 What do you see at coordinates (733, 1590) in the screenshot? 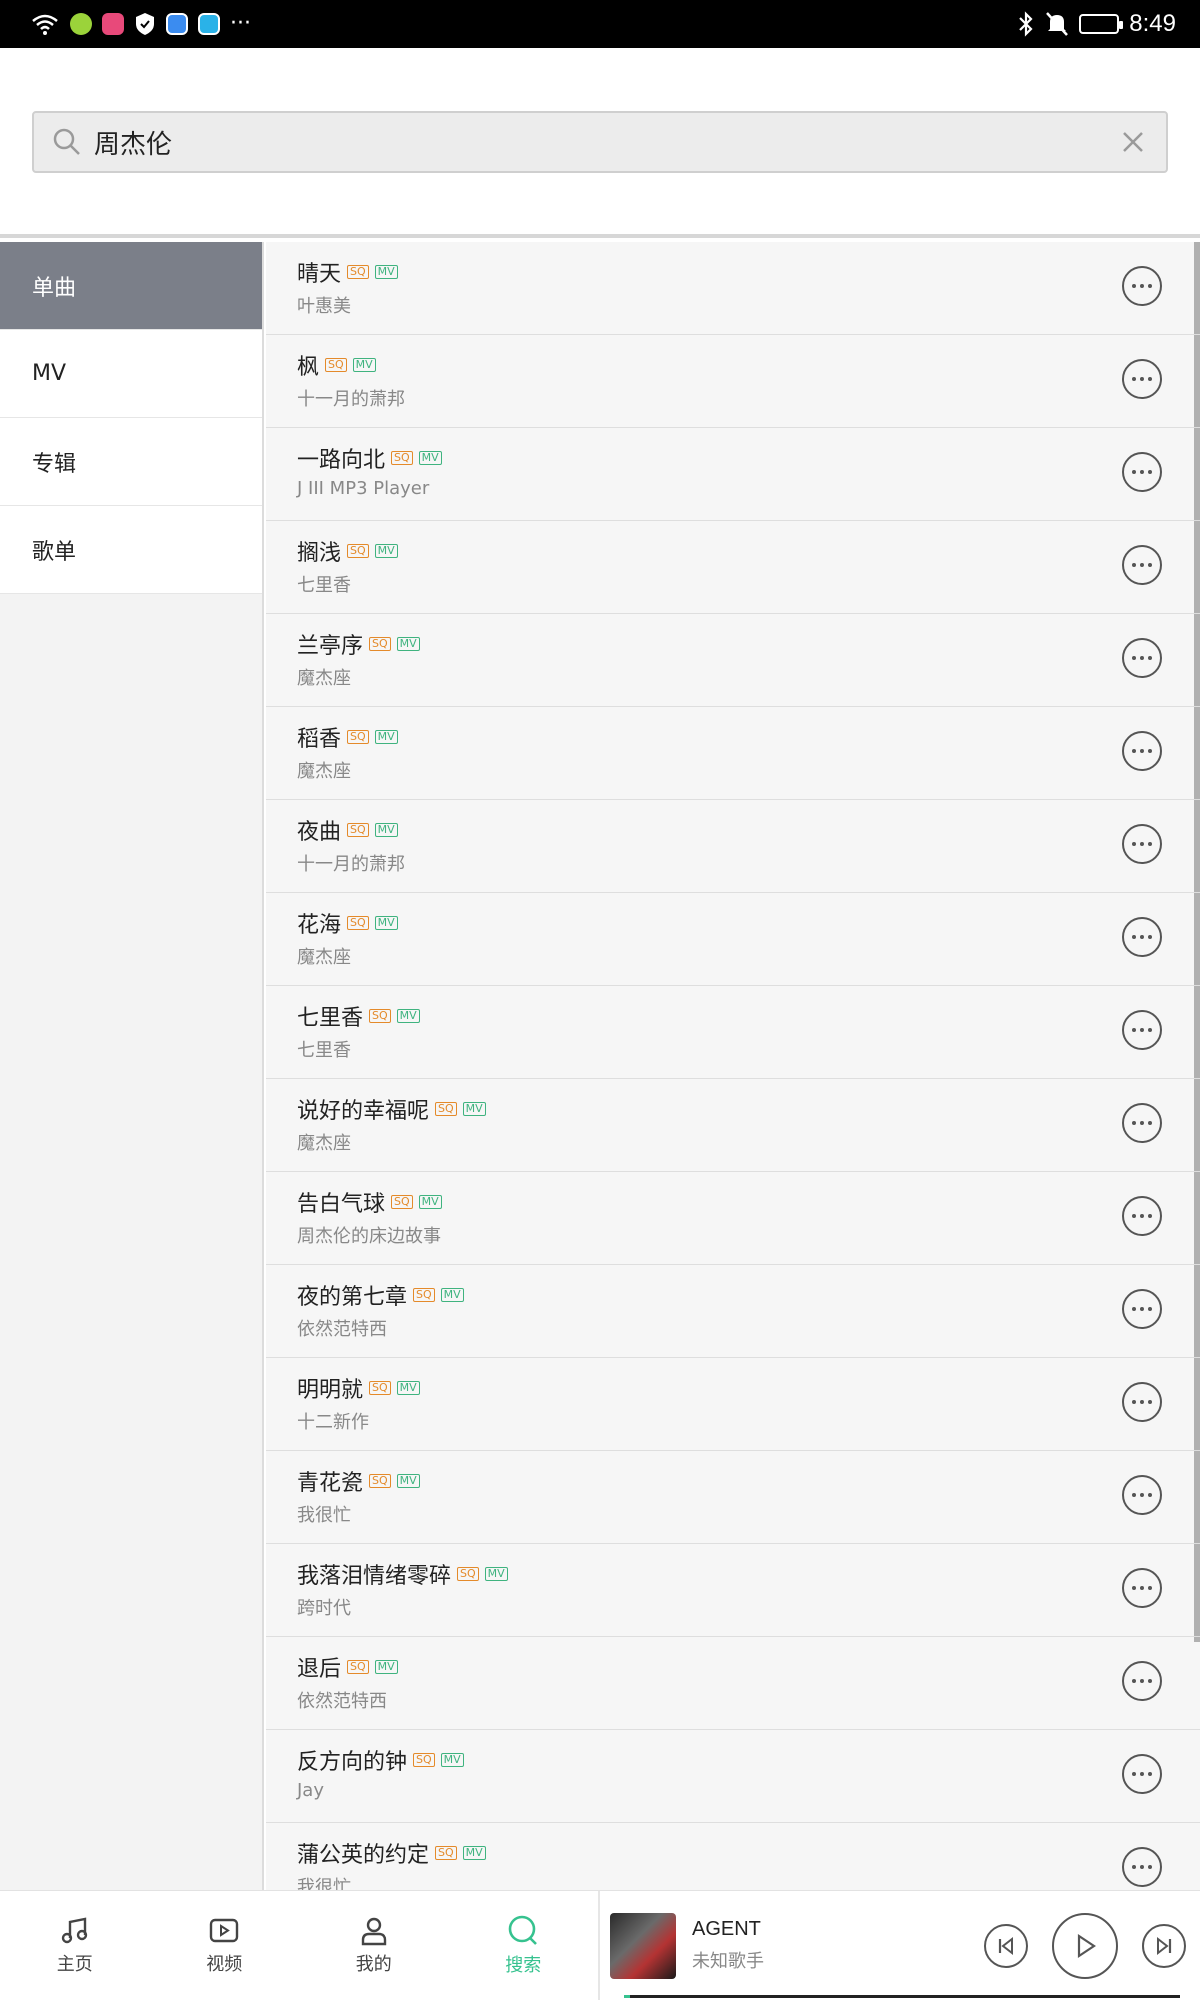
I see `song-row: 我落泪情绪零碎 SQ MV 跨时代` at bounding box center [733, 1590].